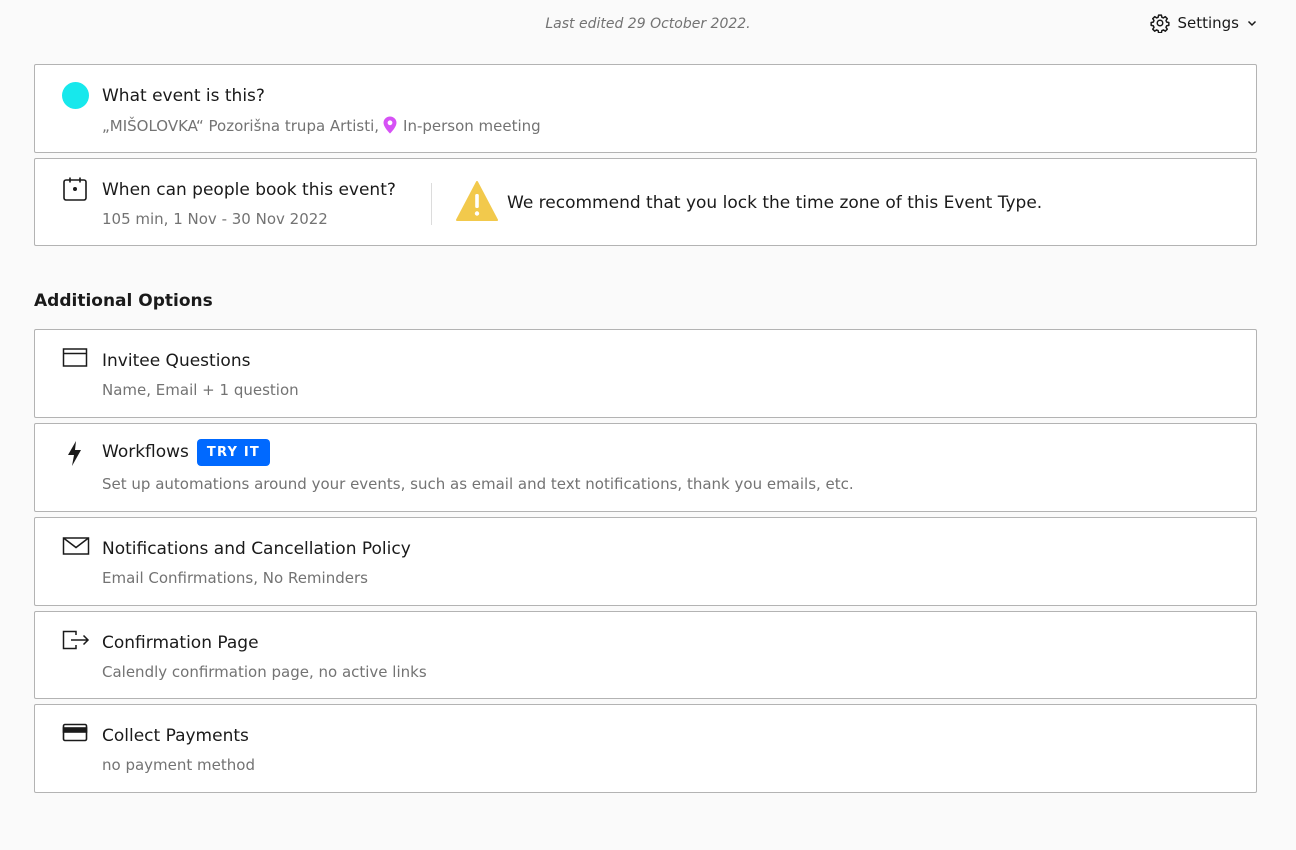 This screenshot has height=850, width=1296. I want to click on notifications-subtitle: Email Confirmations, No Reminders, so click(235, 578).